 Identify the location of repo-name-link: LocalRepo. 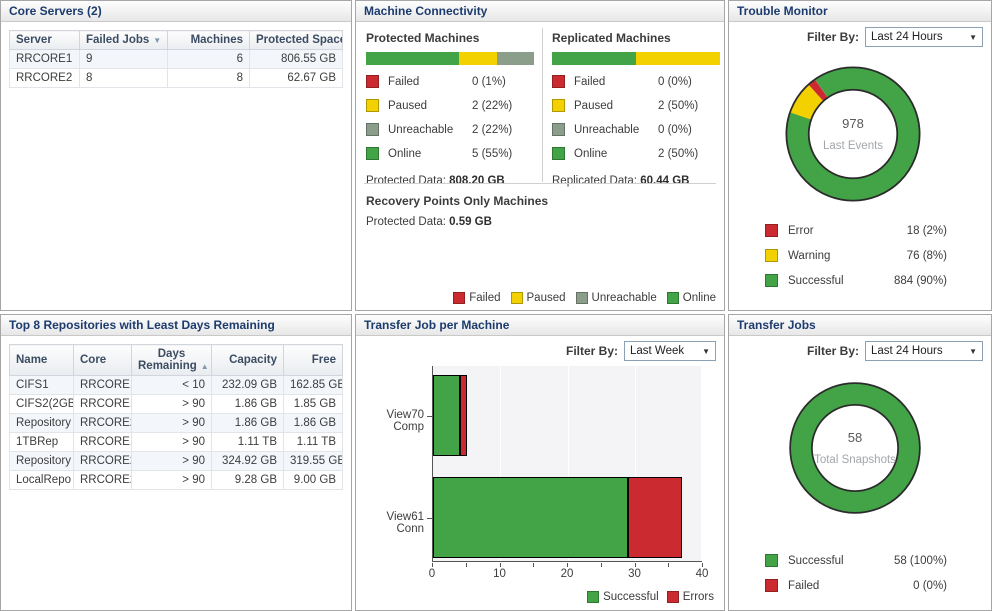
(41, 480).